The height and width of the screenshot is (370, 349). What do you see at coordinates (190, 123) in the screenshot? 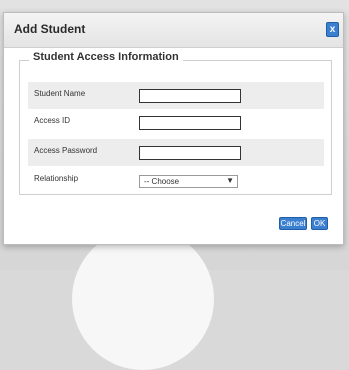
I see `access-id-input` at bounding box center [190, 123].